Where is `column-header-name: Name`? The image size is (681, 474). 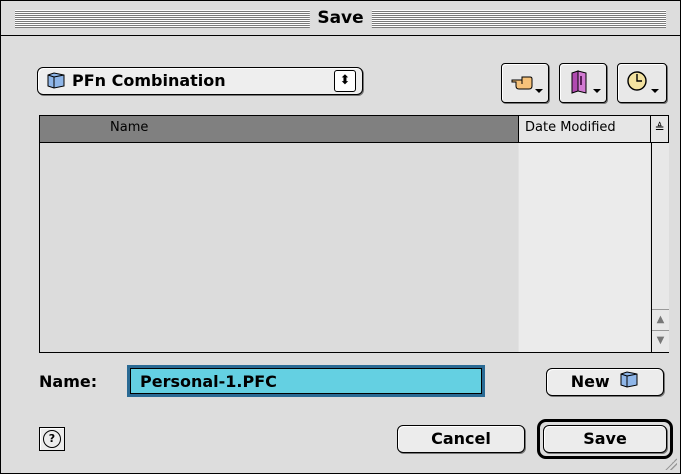
column-header-name: Name is located at coordinates (279, 129).